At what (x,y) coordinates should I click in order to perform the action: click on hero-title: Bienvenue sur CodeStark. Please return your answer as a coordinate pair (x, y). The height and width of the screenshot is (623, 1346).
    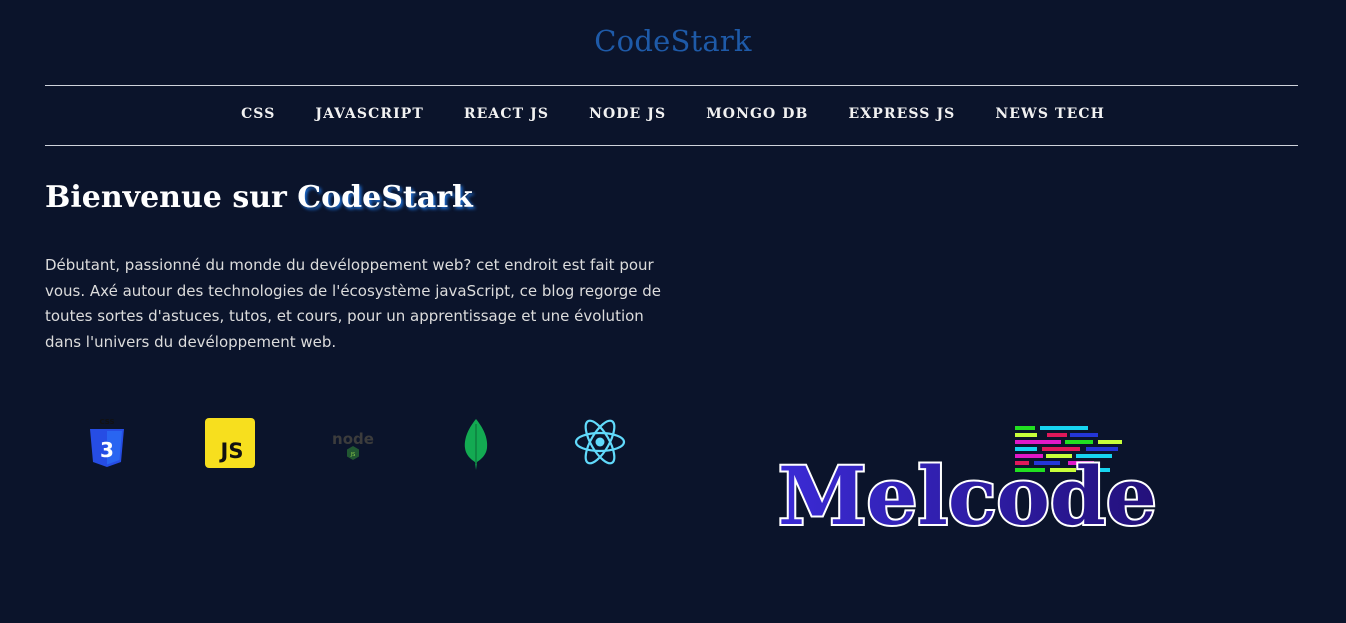
    Looking at the image, I should click on (259, 197).